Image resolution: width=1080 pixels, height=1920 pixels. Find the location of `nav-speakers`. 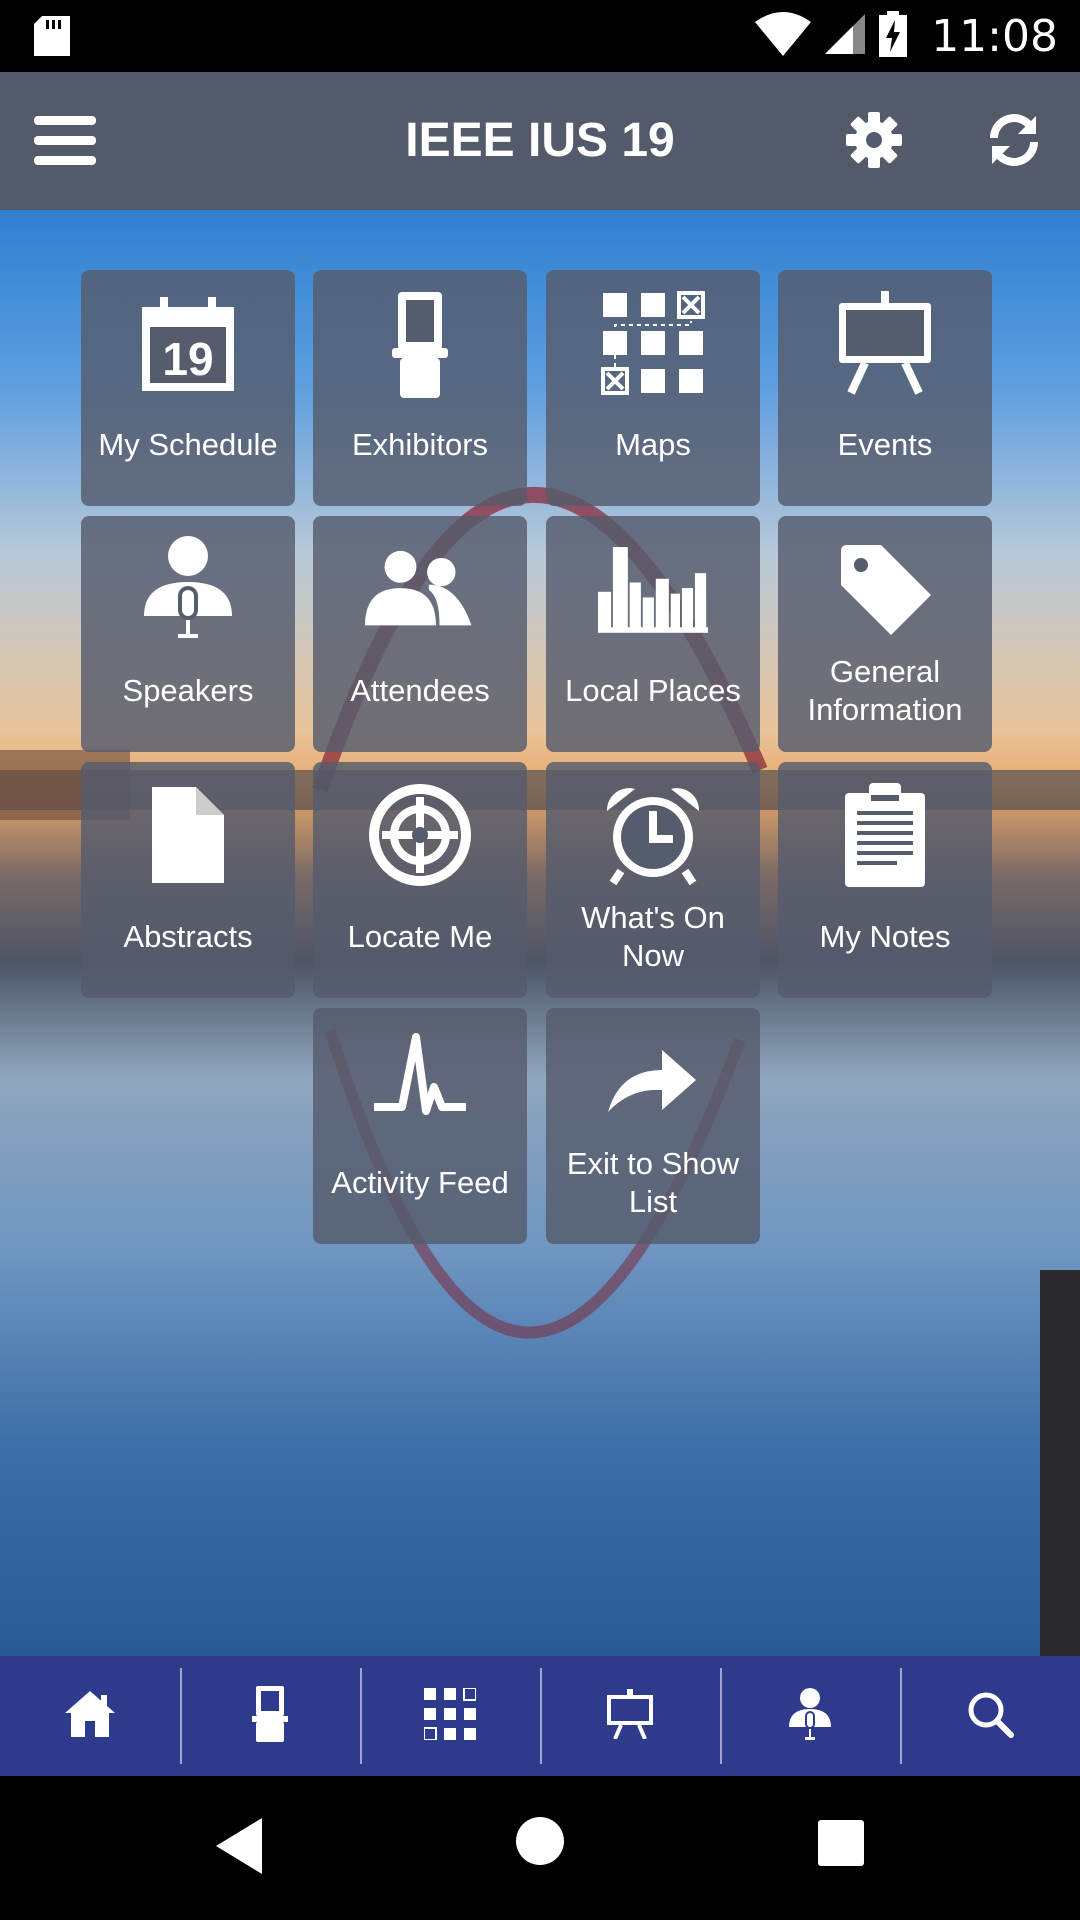

nav-speakers is located at coordinates (810, 1716).